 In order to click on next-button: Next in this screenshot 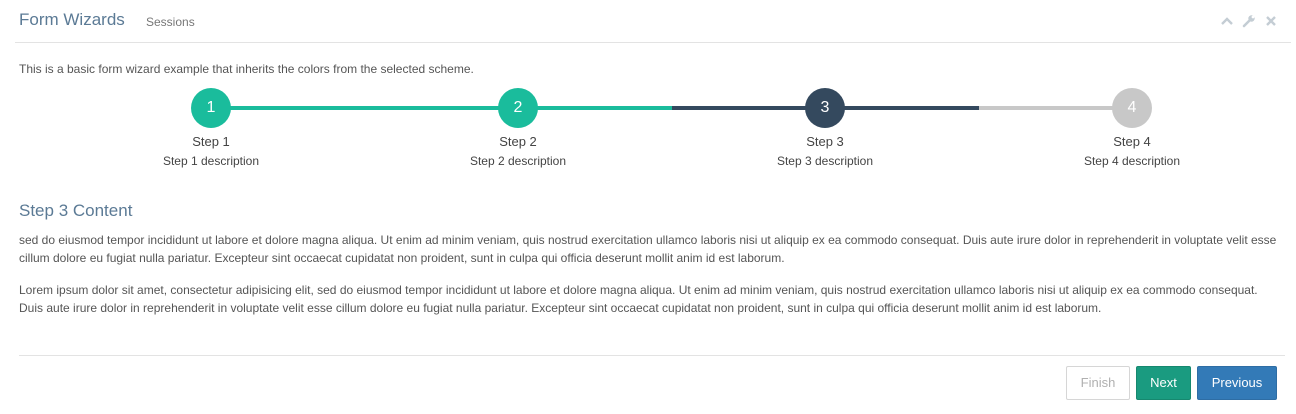, I will do `click(1163, 383)`.